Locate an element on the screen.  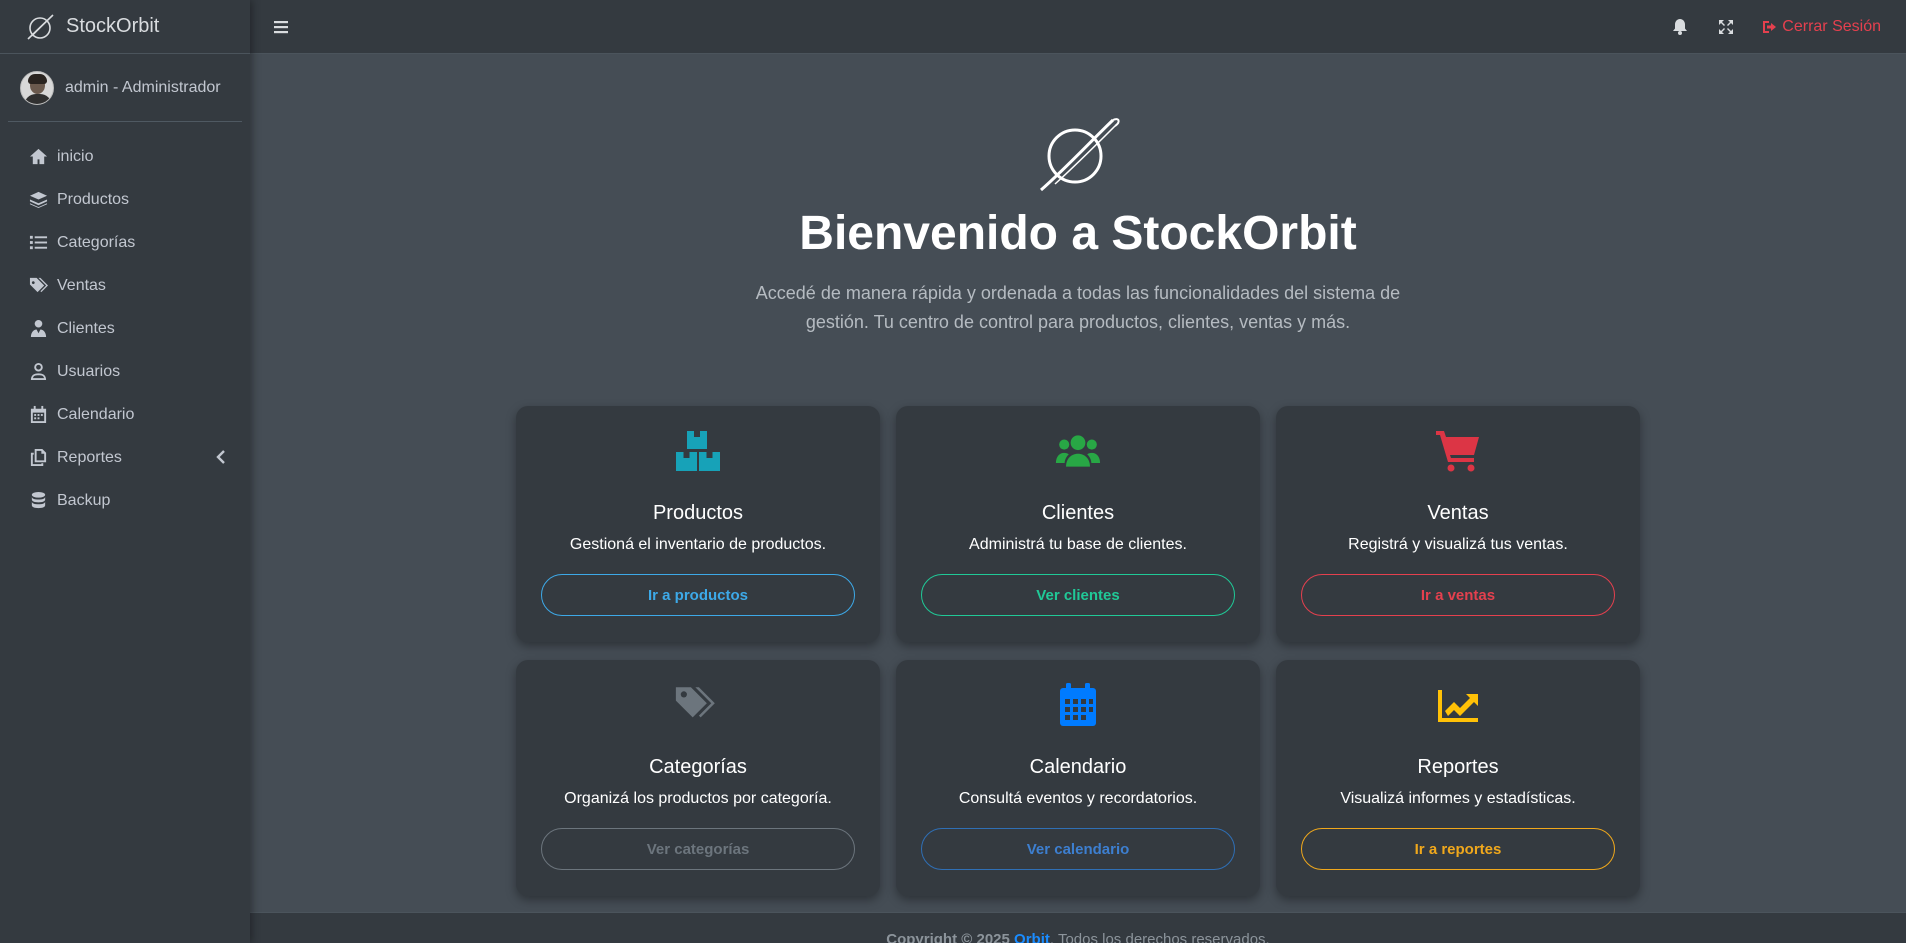
ventas-button: Ir a ventas is located at coordinates (1458, 595).